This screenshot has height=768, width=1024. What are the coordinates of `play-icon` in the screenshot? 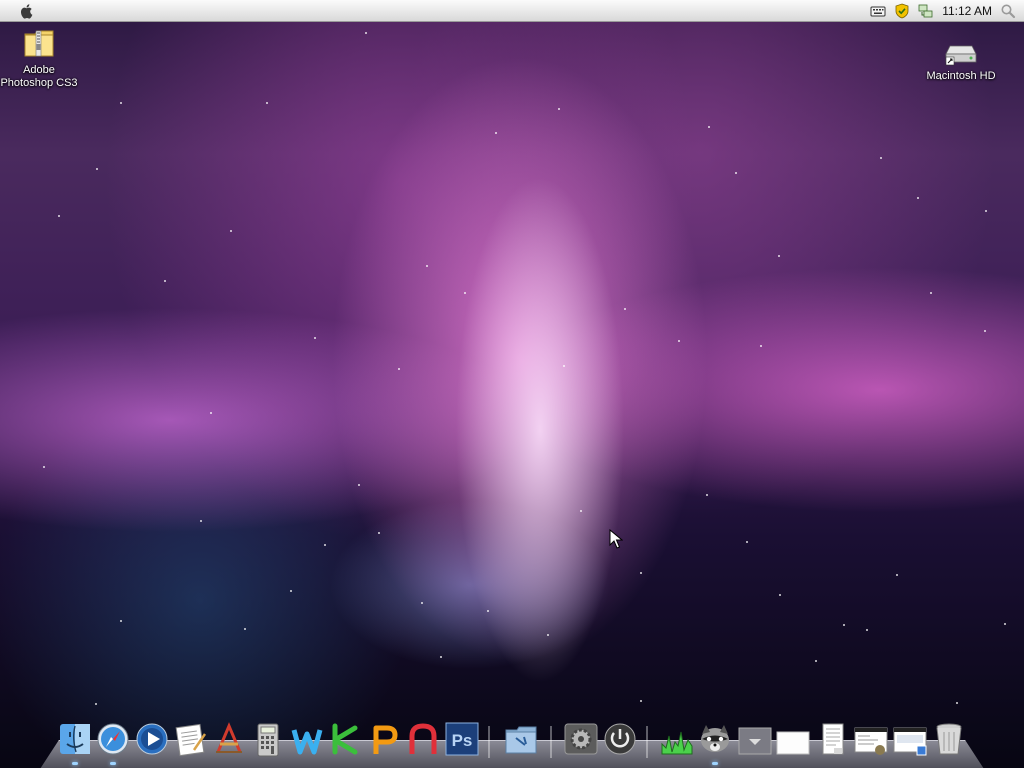 It's located at (152, 740).